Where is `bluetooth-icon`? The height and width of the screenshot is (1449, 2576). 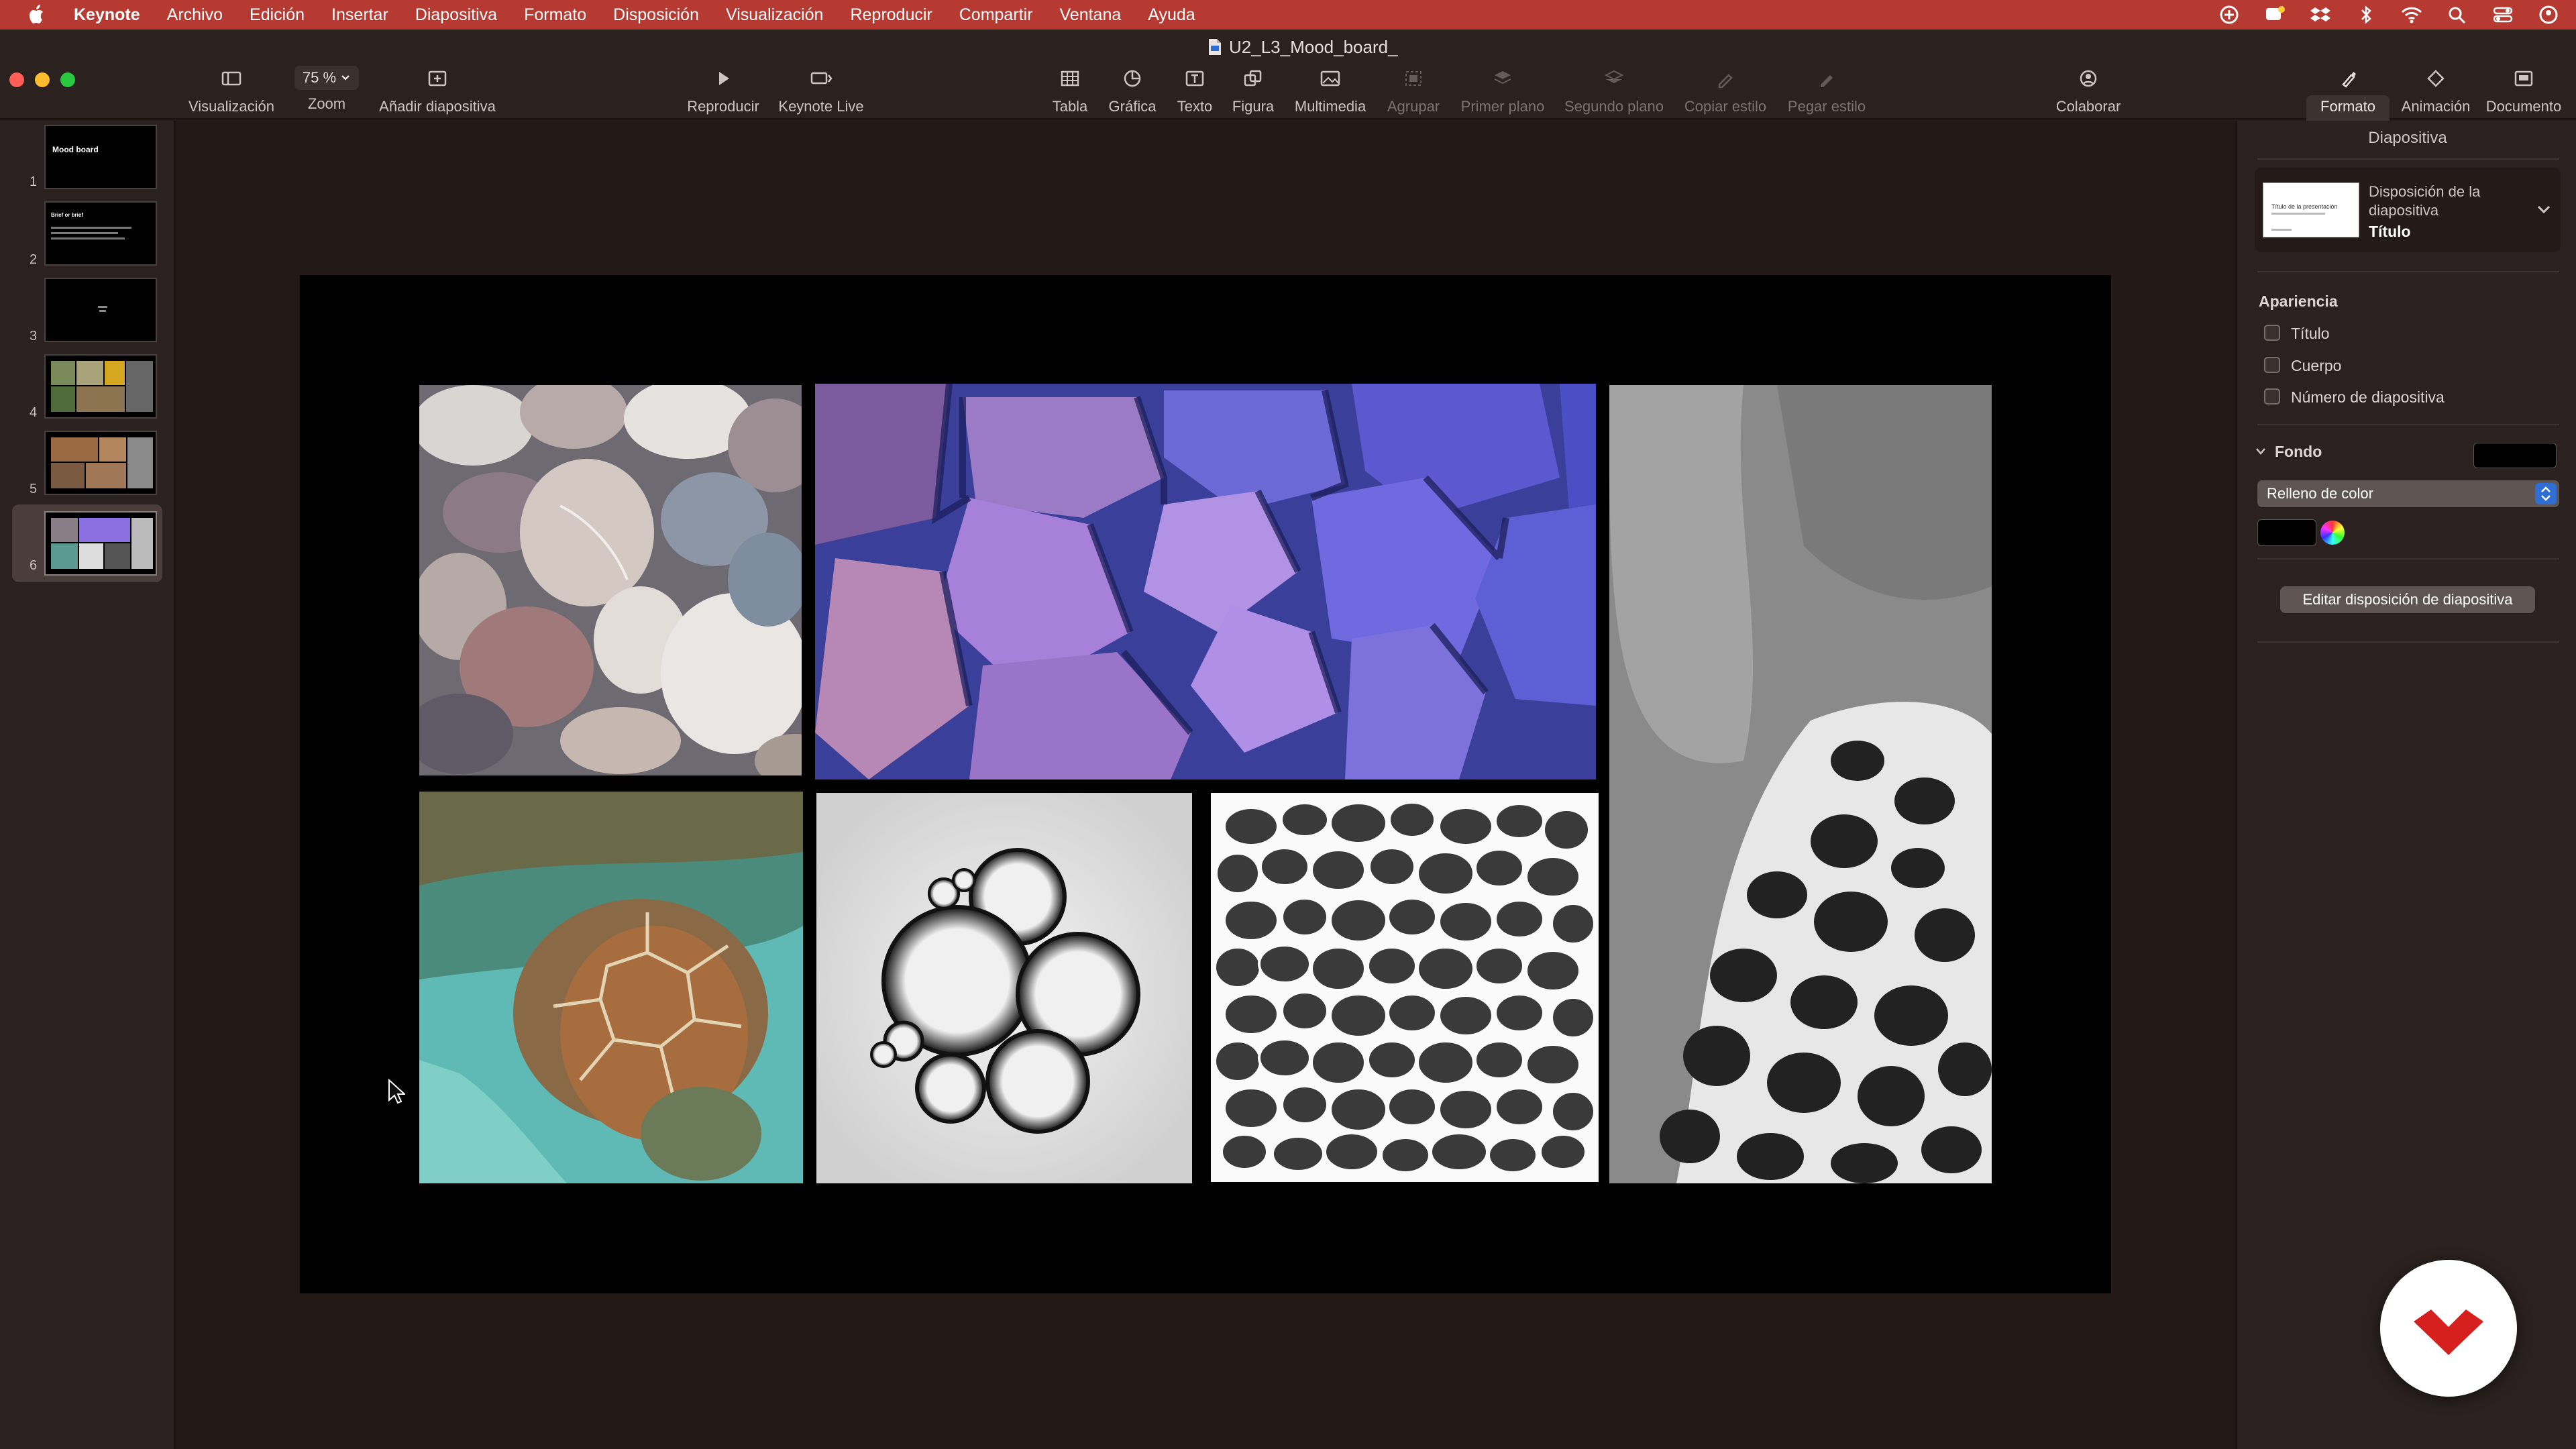 bluetooth-icon is located at coordinates (2366, 15).